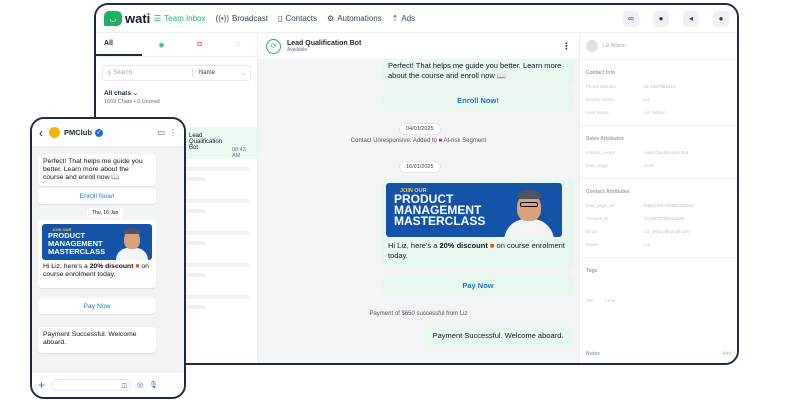 This screenshot has width=800, height=400. I want to click on bot-name: Lead Qualification Bot, so click(324, 43).